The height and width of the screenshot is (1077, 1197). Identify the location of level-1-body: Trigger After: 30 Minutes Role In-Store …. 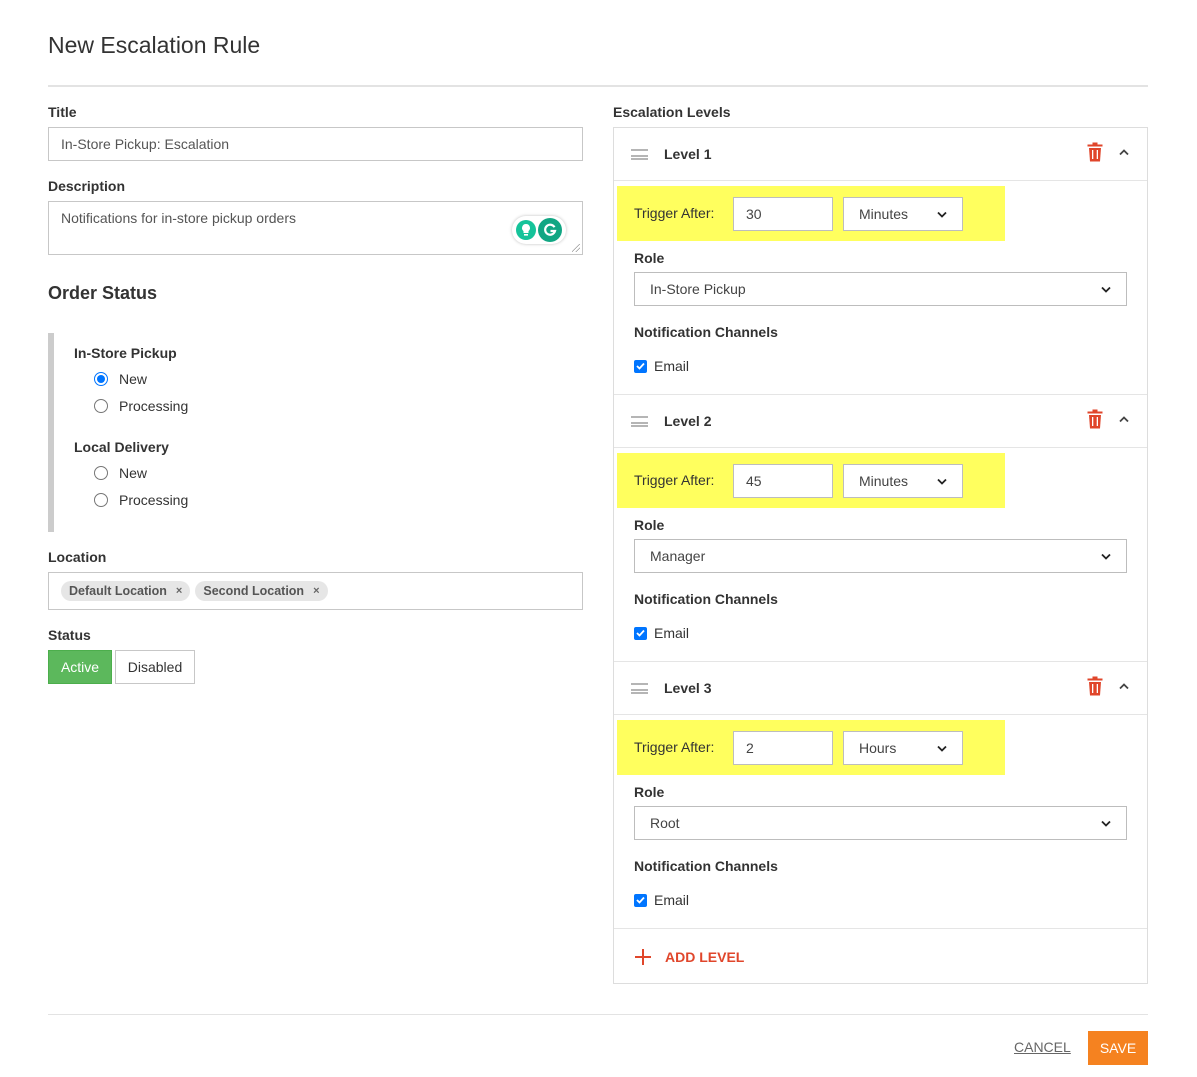
(880, 288).